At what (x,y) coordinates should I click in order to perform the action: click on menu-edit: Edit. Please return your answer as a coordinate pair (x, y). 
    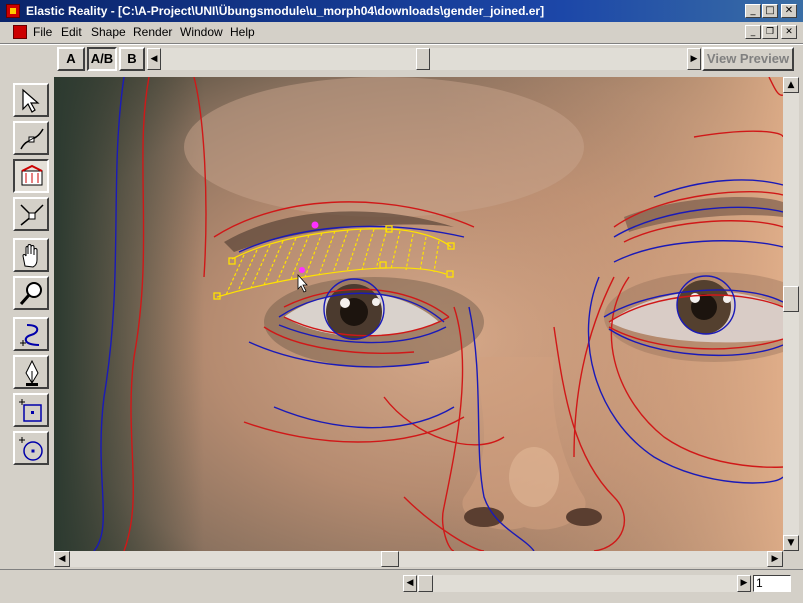
    Looking at the image, I should click on (71, 32).